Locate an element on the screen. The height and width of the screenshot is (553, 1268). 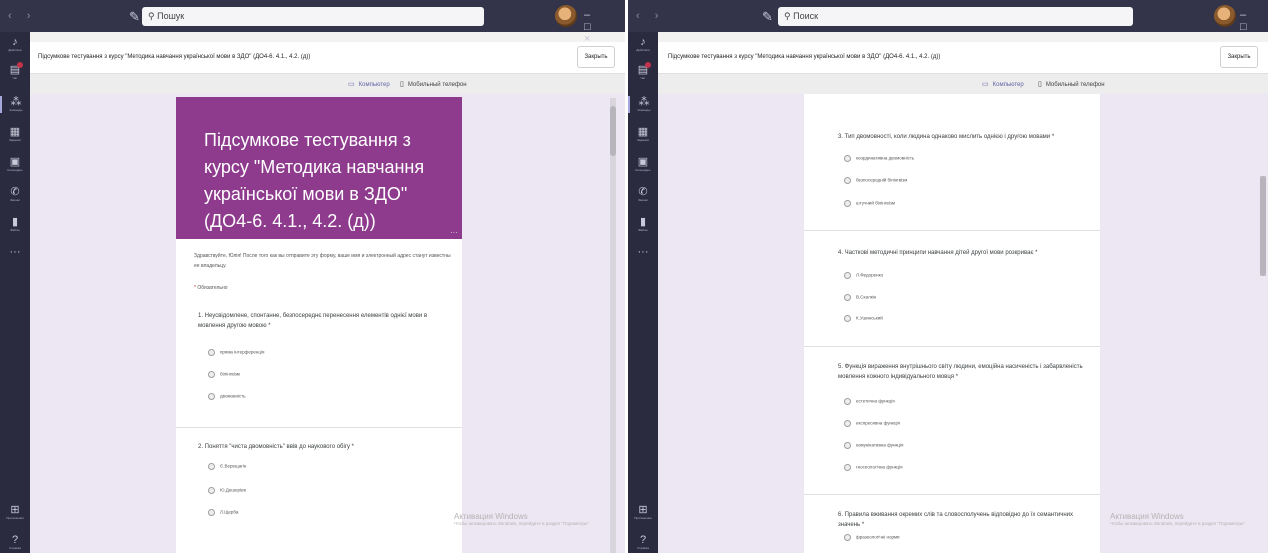
help-icon: ? is located at coordinates (15, 540).